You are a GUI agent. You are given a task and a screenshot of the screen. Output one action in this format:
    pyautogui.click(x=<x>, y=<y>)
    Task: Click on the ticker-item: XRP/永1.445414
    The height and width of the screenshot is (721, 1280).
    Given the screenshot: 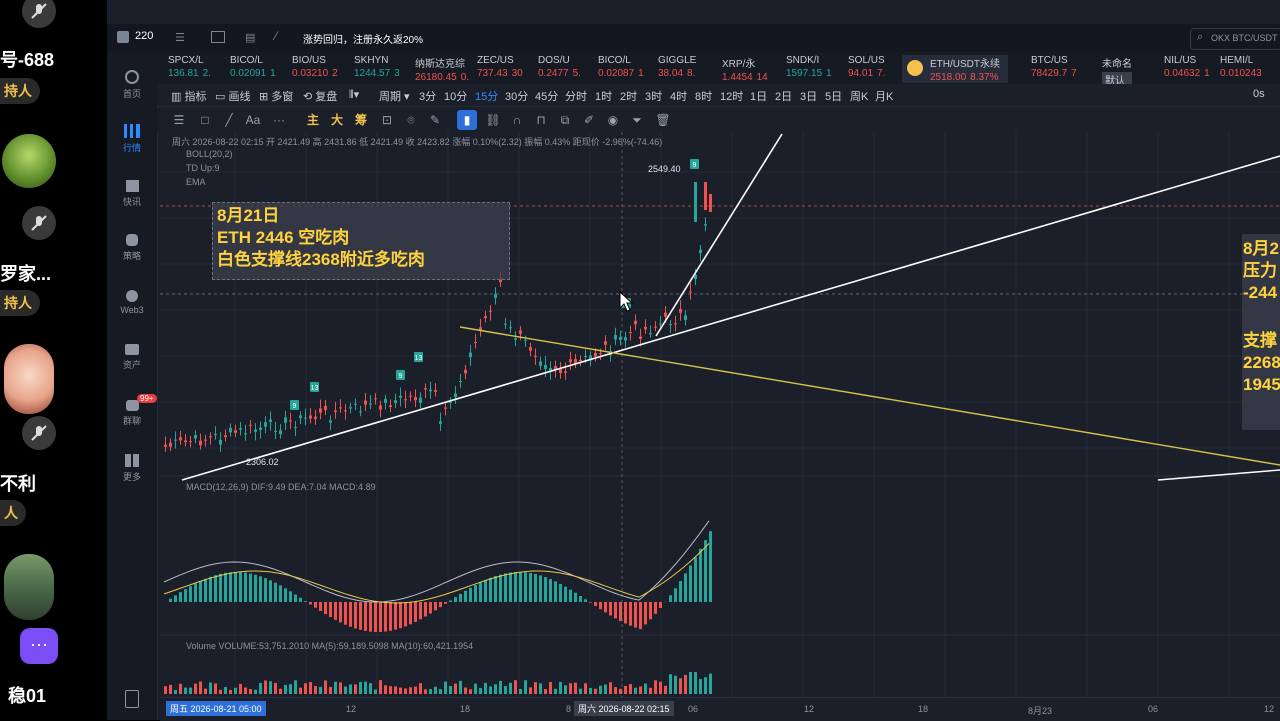 What is the action you would take?
    pyautogui.click(x=745, y=69)
    